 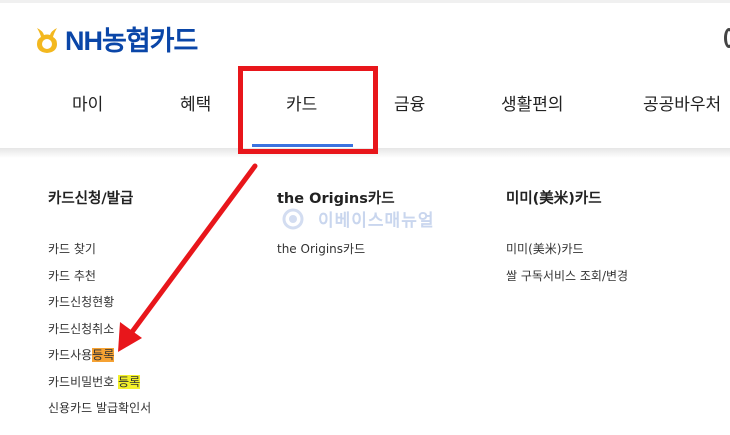 I want to click on menu-title-origins-card: the Origins카드, so click(x=336, y=199).